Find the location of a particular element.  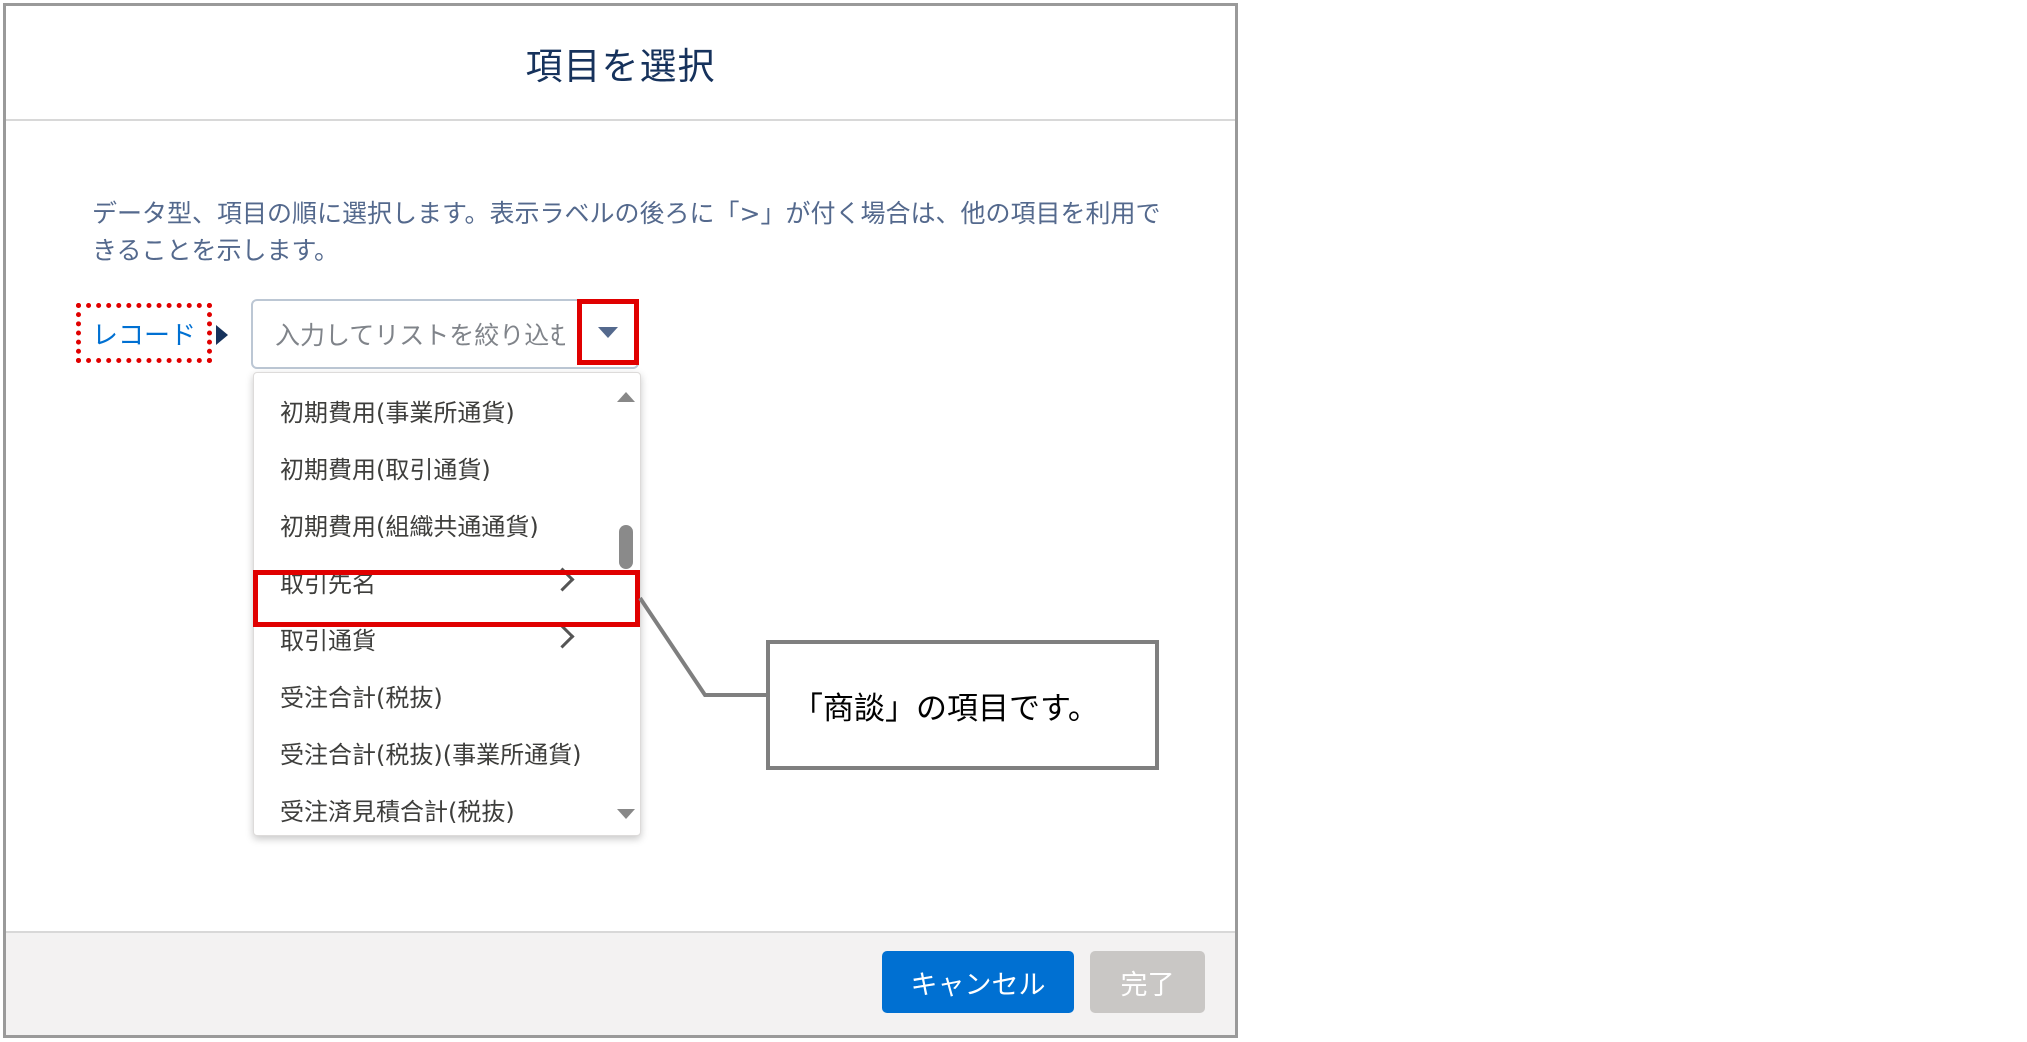

cancel-button: キャンセル is located at coordinates (978, 982).